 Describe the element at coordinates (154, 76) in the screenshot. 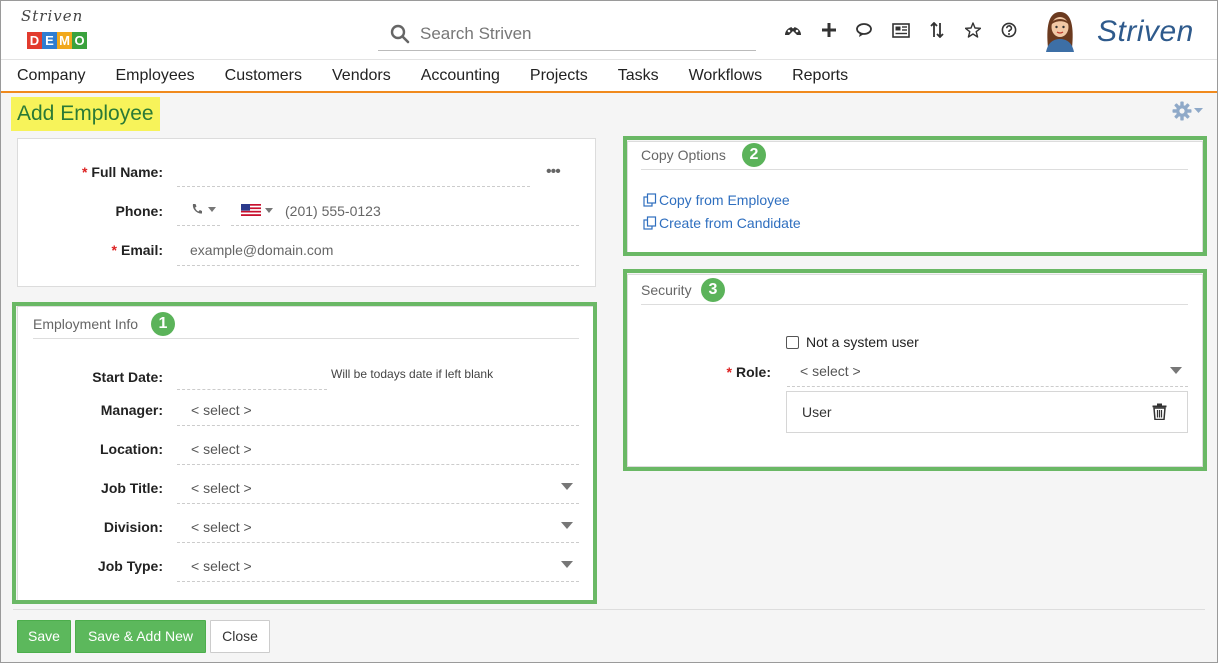

I see `nav-item-employees: Employees` at that location.